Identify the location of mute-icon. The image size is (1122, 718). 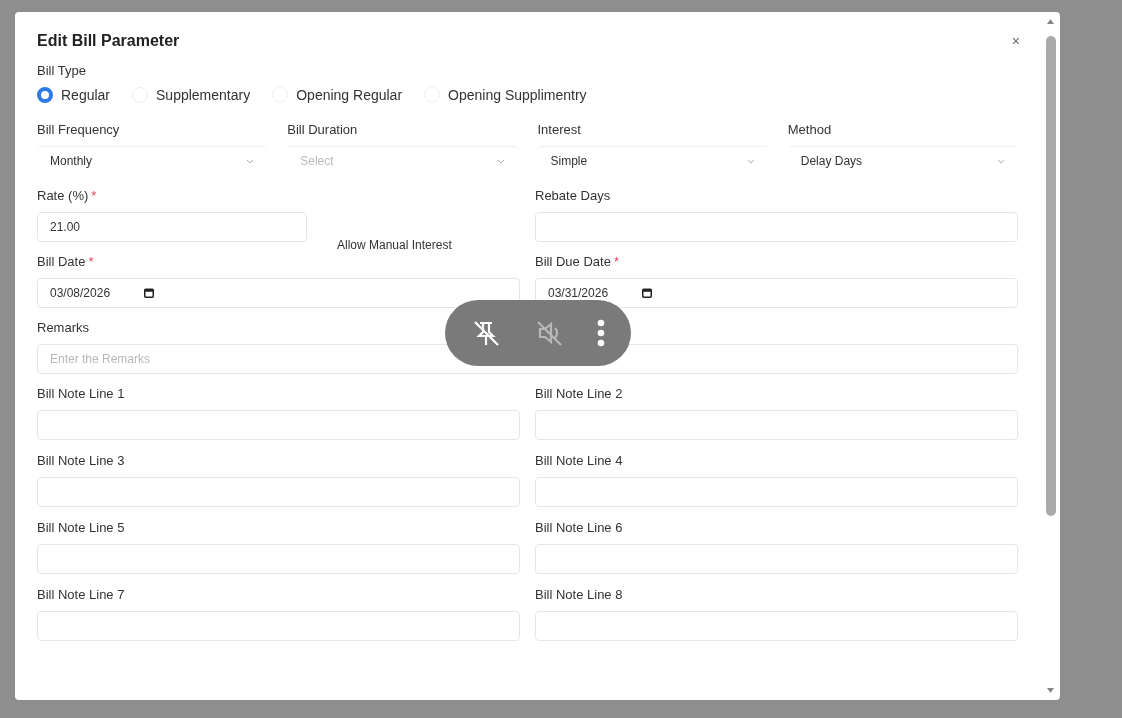
(549, 333).